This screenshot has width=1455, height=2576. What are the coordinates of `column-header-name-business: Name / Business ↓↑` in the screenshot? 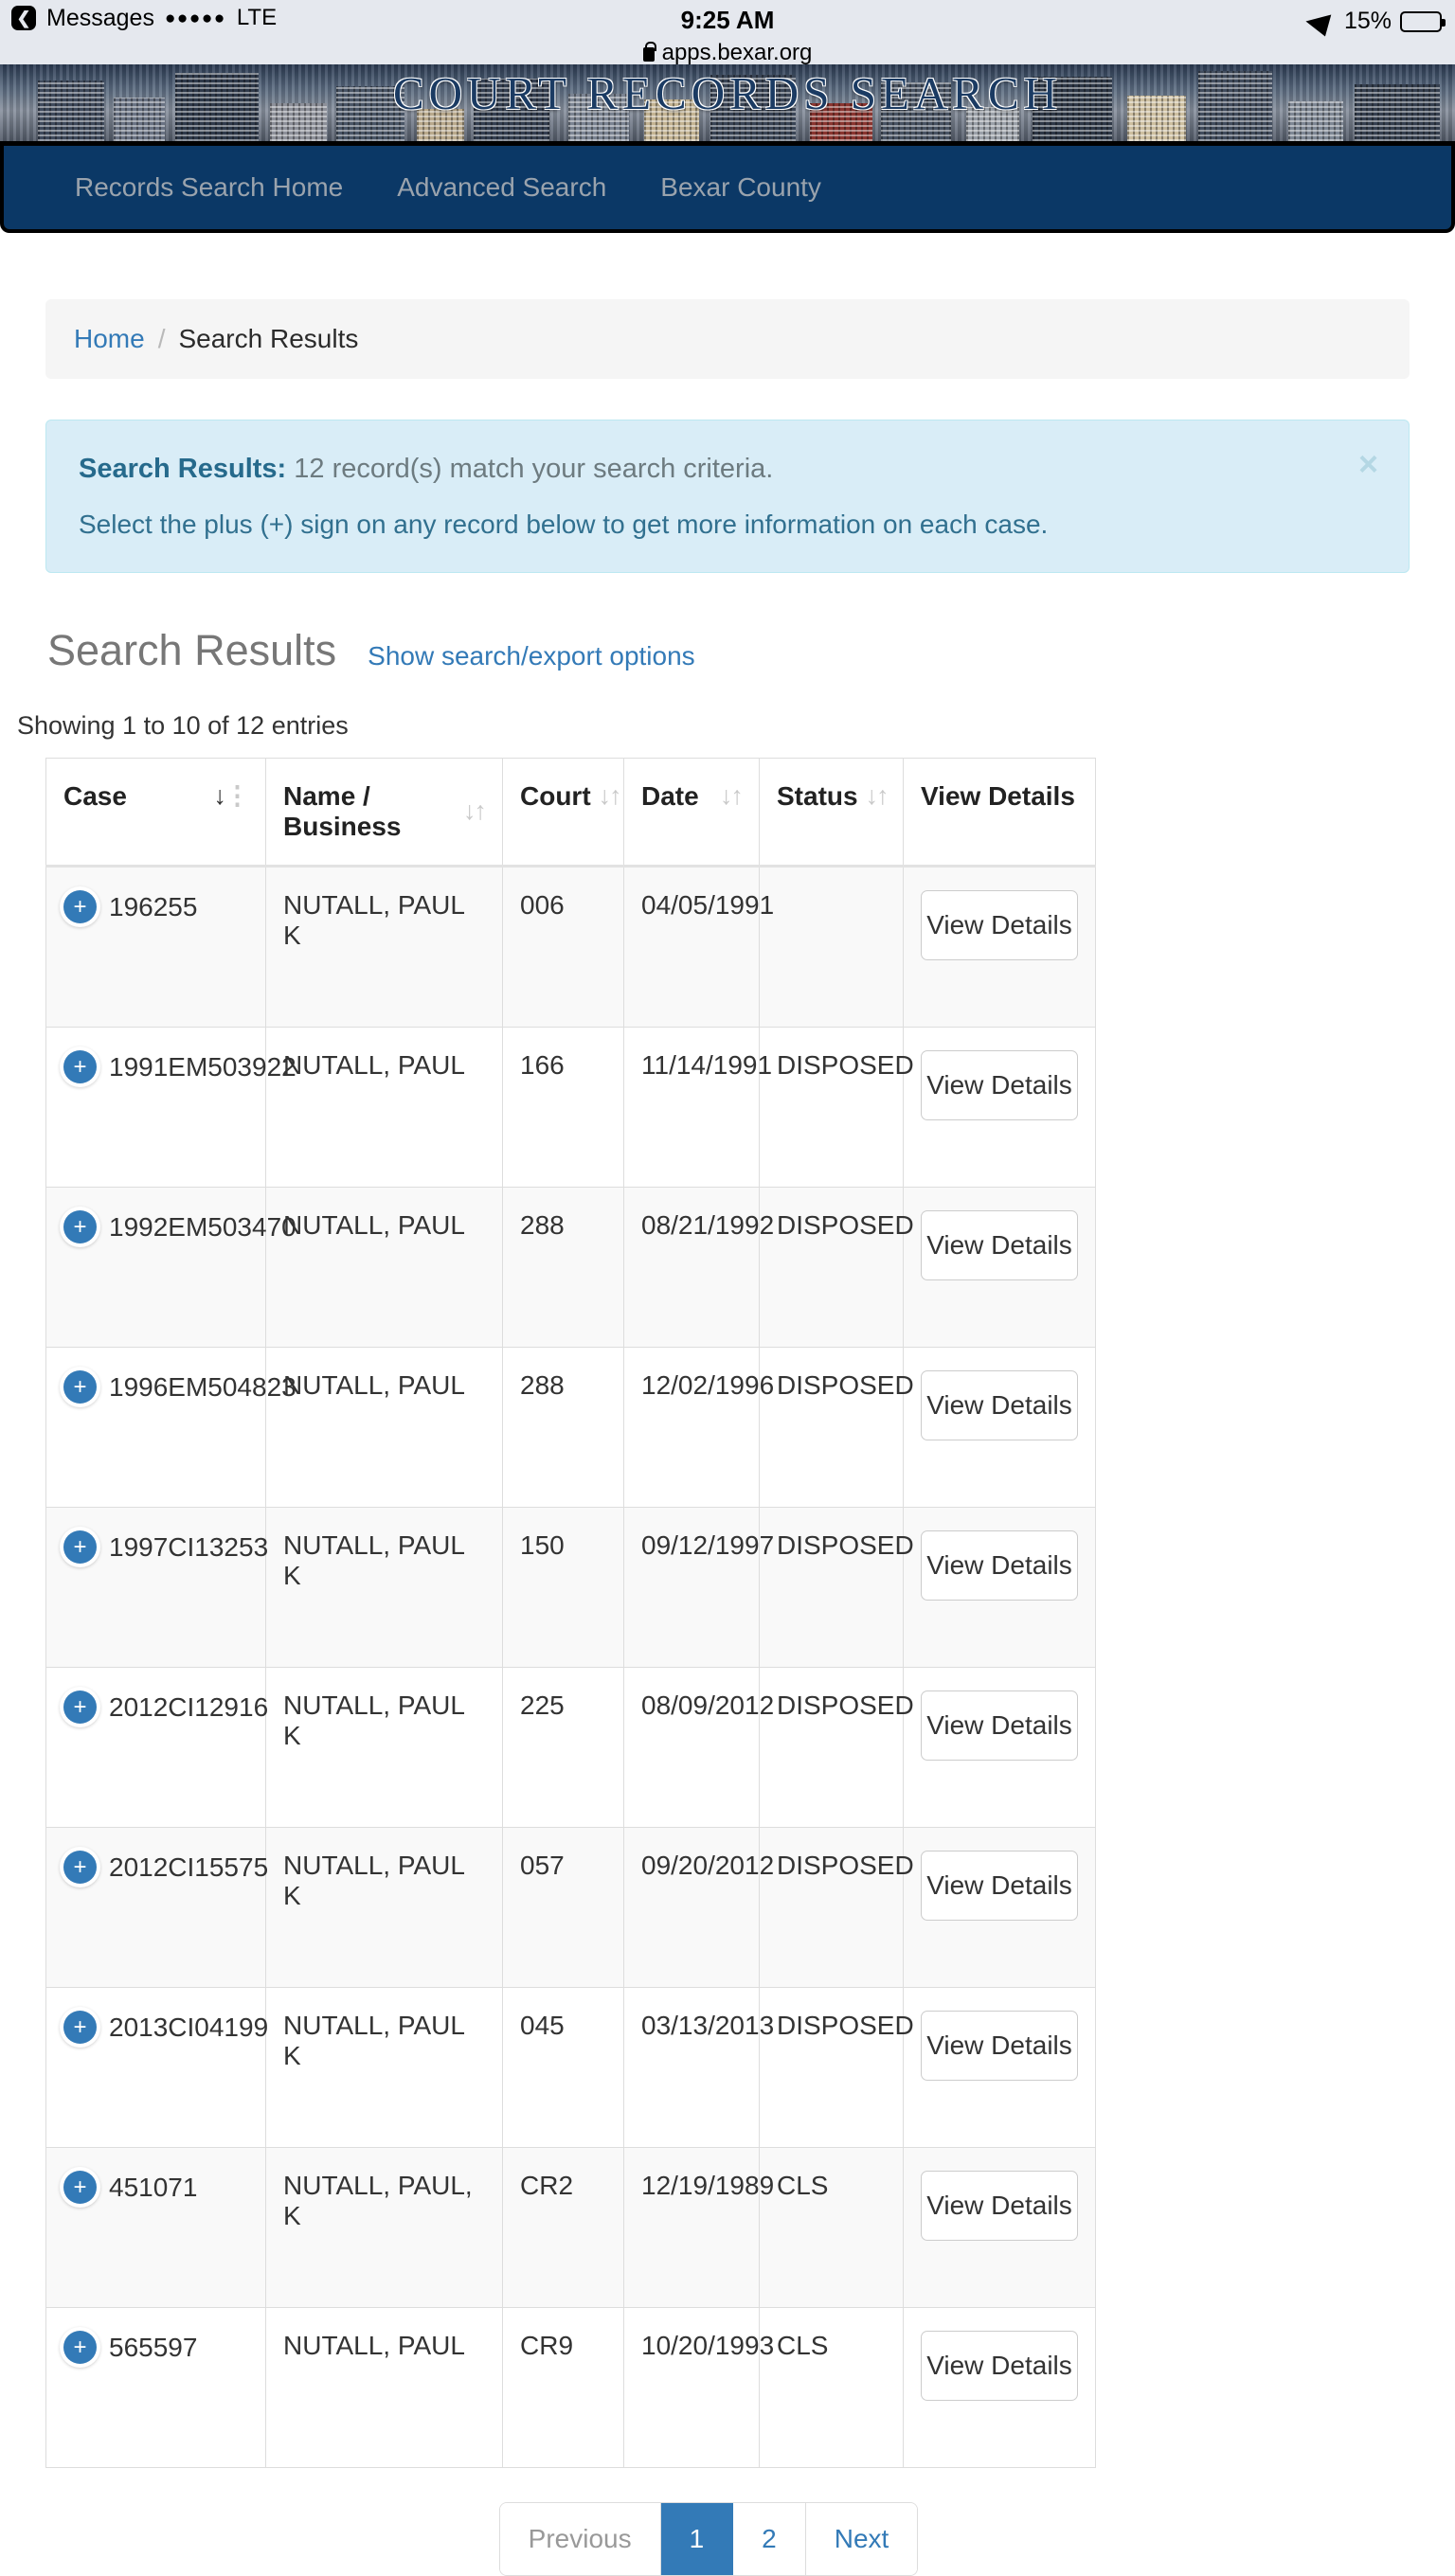 It's located at (384, 813).